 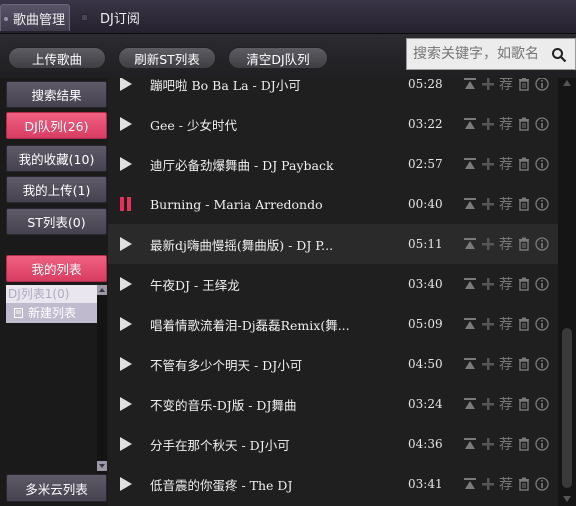 I want to click on sidebar-item-my-uploads: 我的上传(1), so click(x=56, y=189).